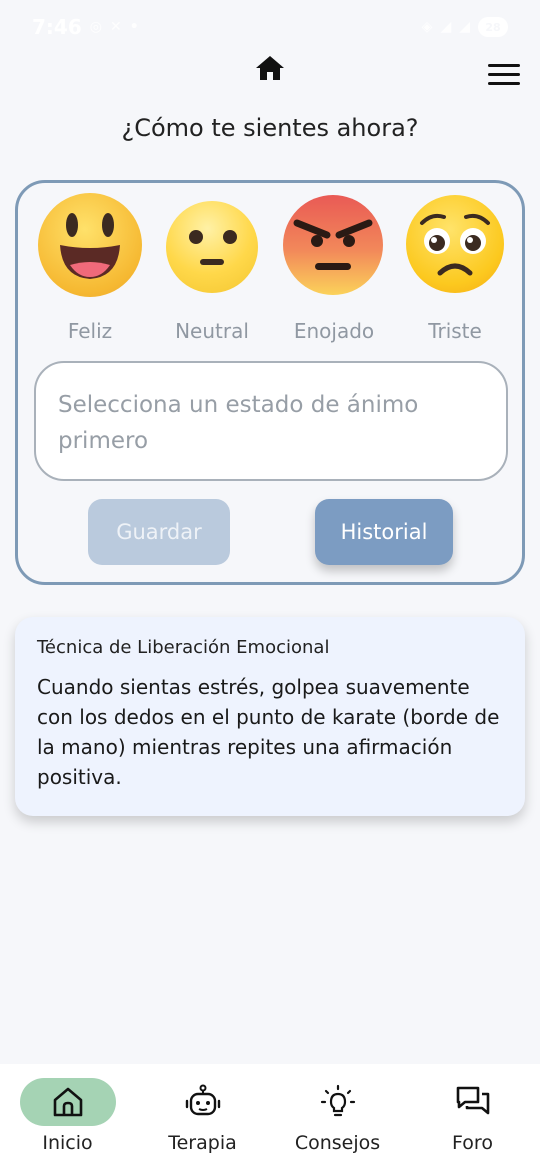 The image size is (540, 1170). I want to click on mood-note-input: Selecciona un estado de ánimo primero, so click(271, 421).